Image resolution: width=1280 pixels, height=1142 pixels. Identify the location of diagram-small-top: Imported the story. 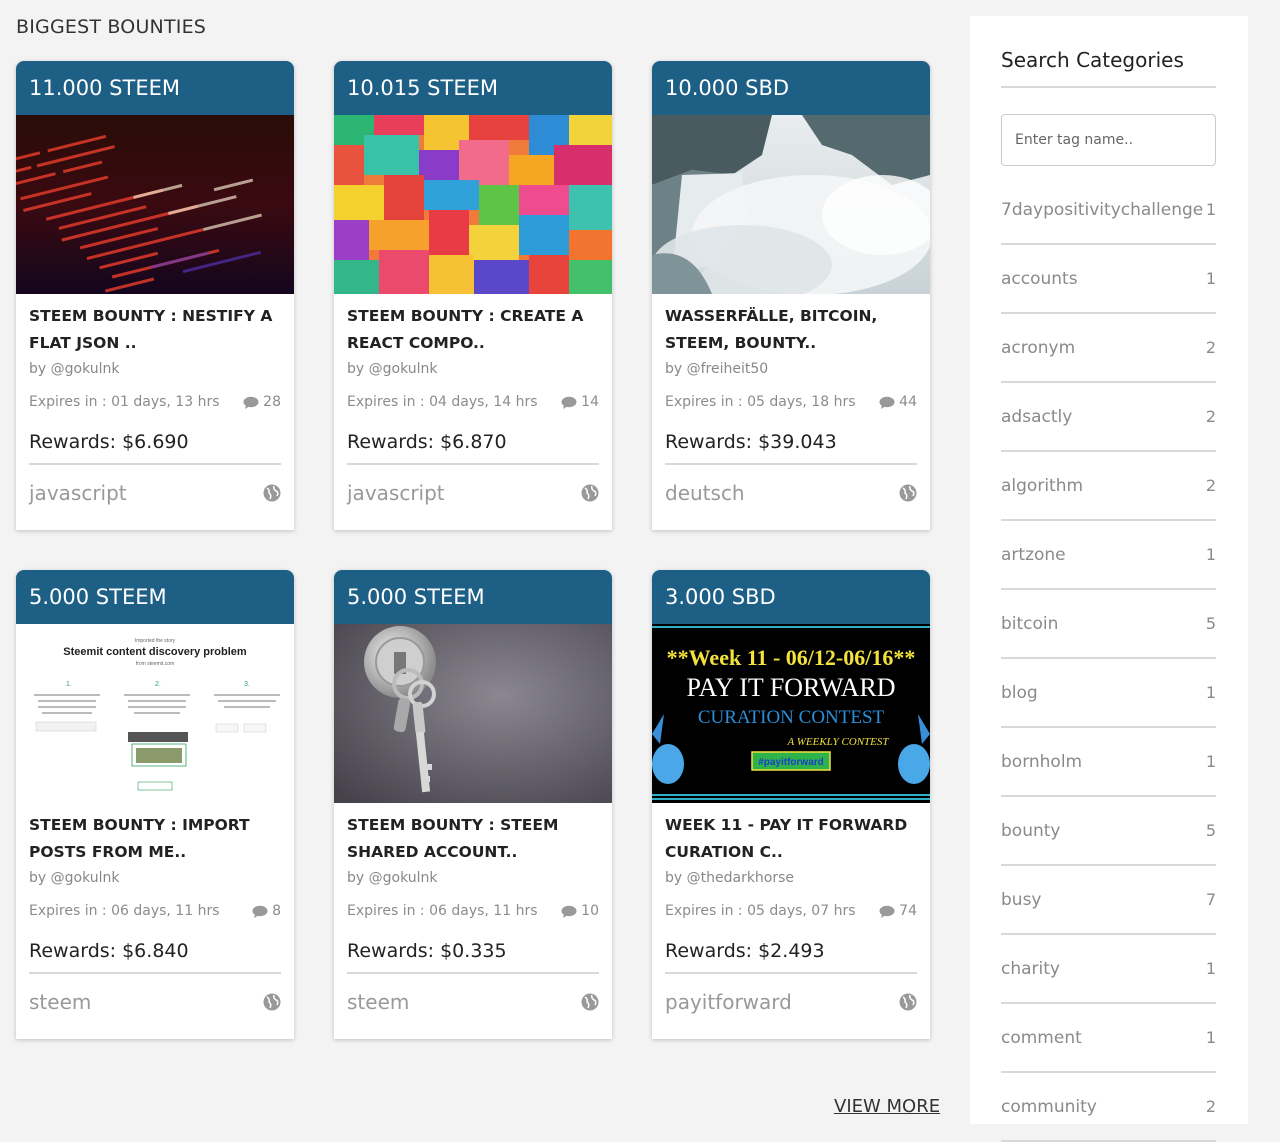
(155, 641).